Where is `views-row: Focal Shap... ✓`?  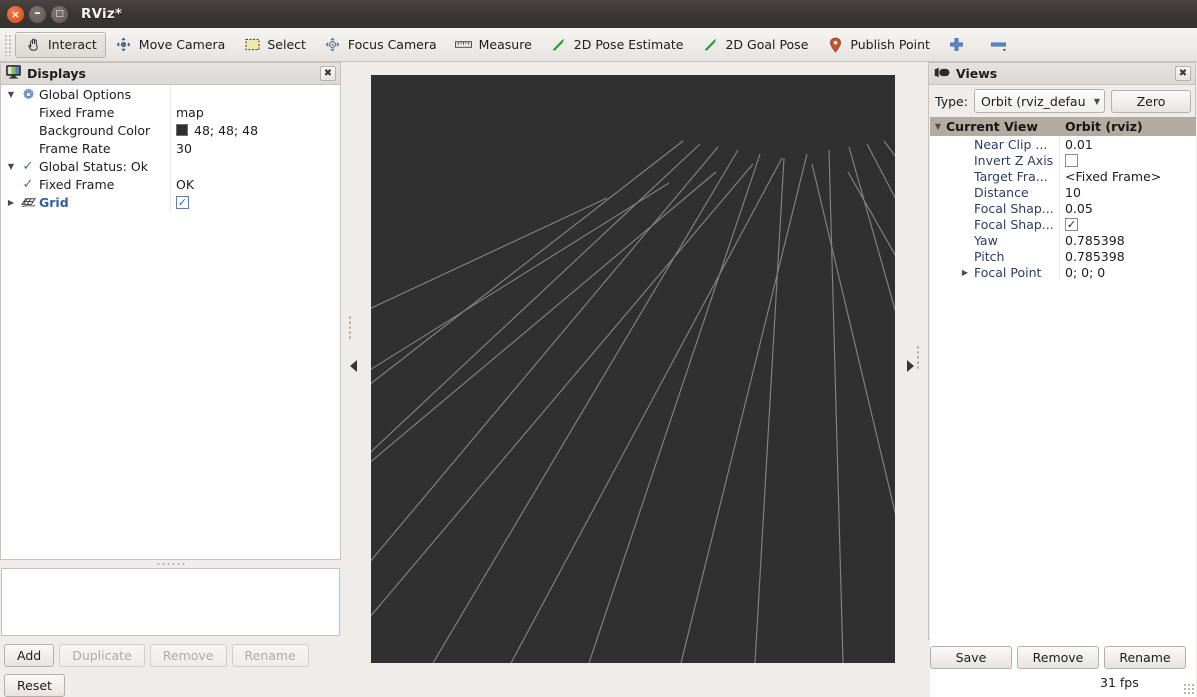
views-row: Focal Shap... ✓ is located at coordinates (1063, 224).